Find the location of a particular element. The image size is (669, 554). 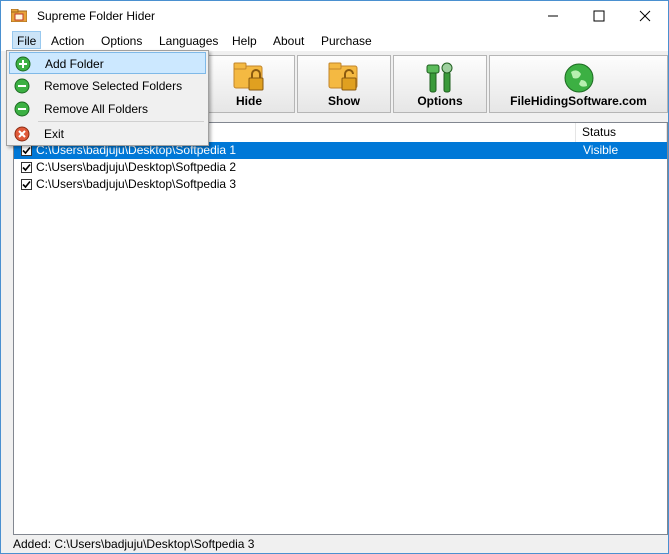

options-button-label: Options is located at coordinates (440, 101).